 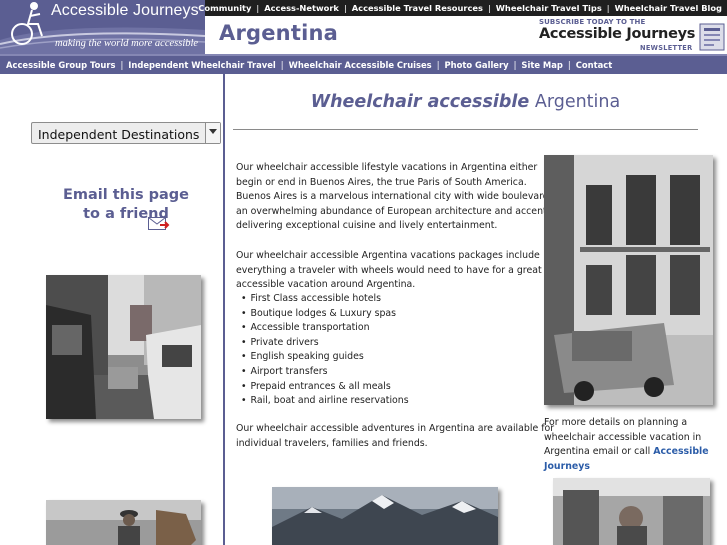 I want to click on paragraph-line: accessible vacation around Argentina., so click(x=326, y=285).